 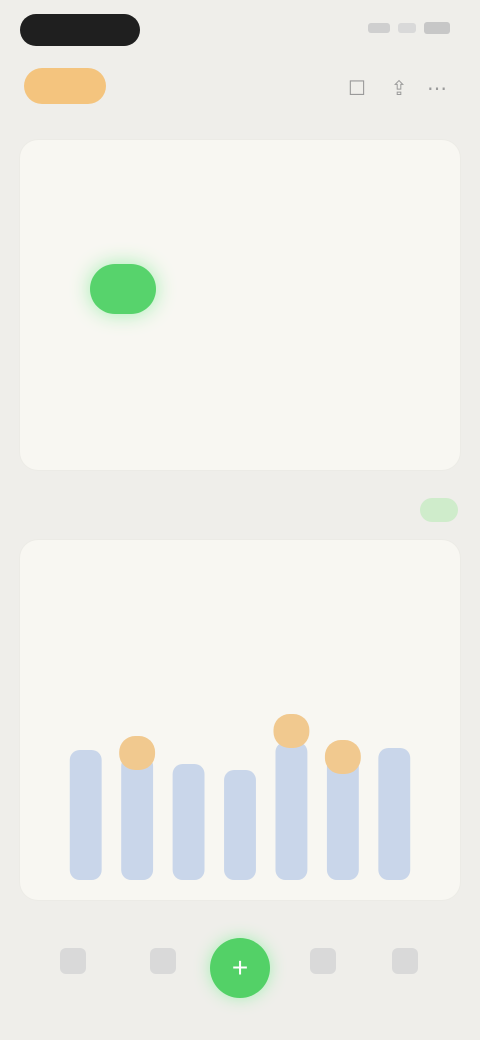 I want to click on status-icons, so click(x=409, y=28).